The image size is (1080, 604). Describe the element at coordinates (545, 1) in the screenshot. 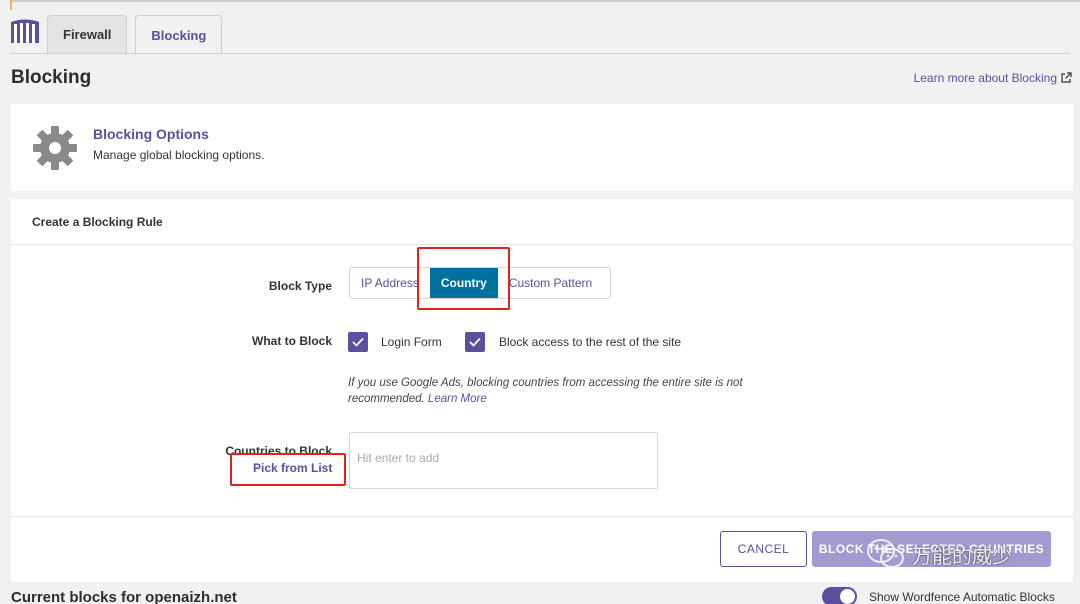

I see `top-border` at that location.